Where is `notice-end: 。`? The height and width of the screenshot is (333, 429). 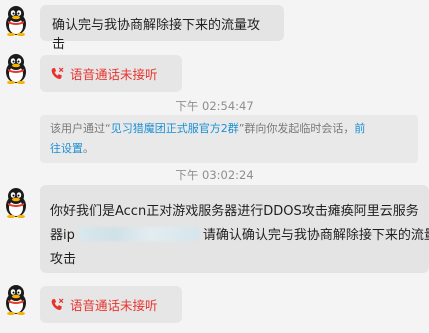 notice-end: 。 is located at coordinates (88, 148).